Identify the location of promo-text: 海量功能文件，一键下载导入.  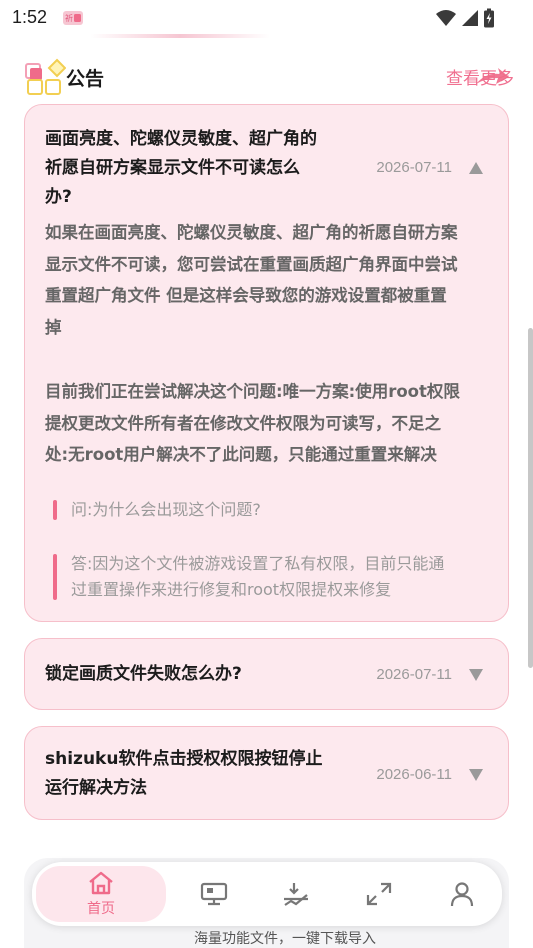
(285, 939).